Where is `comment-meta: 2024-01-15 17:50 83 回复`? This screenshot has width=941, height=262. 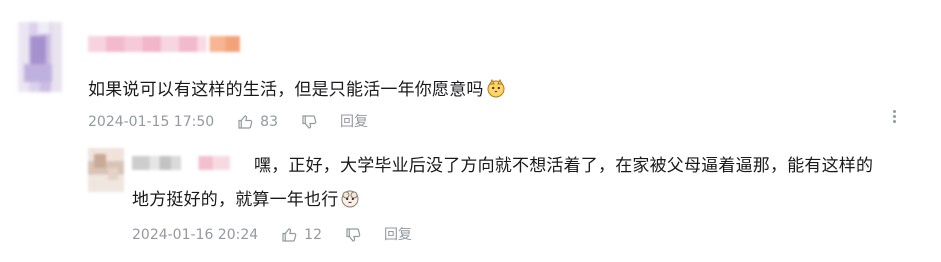 comment-meta: 2024-01-15 17:50 83 回复 is located at coordinates (228, 122).